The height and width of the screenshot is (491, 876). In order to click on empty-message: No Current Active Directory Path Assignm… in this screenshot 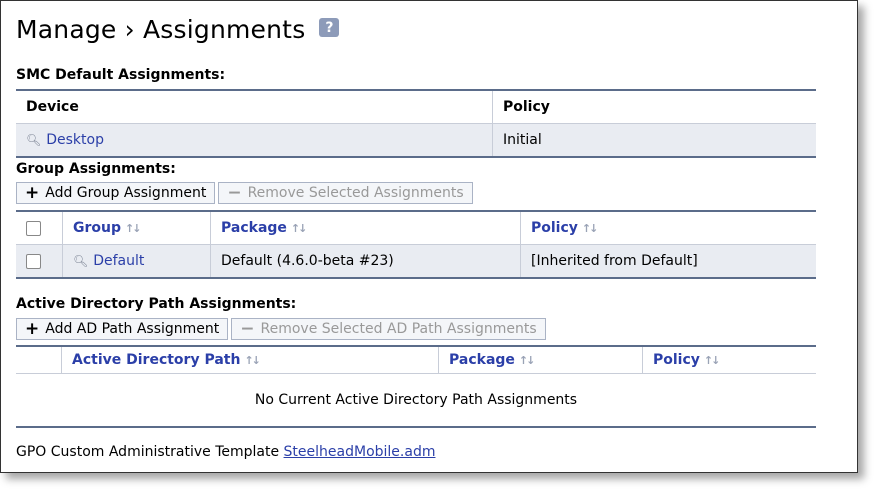, I will do `click(416, 400)`.